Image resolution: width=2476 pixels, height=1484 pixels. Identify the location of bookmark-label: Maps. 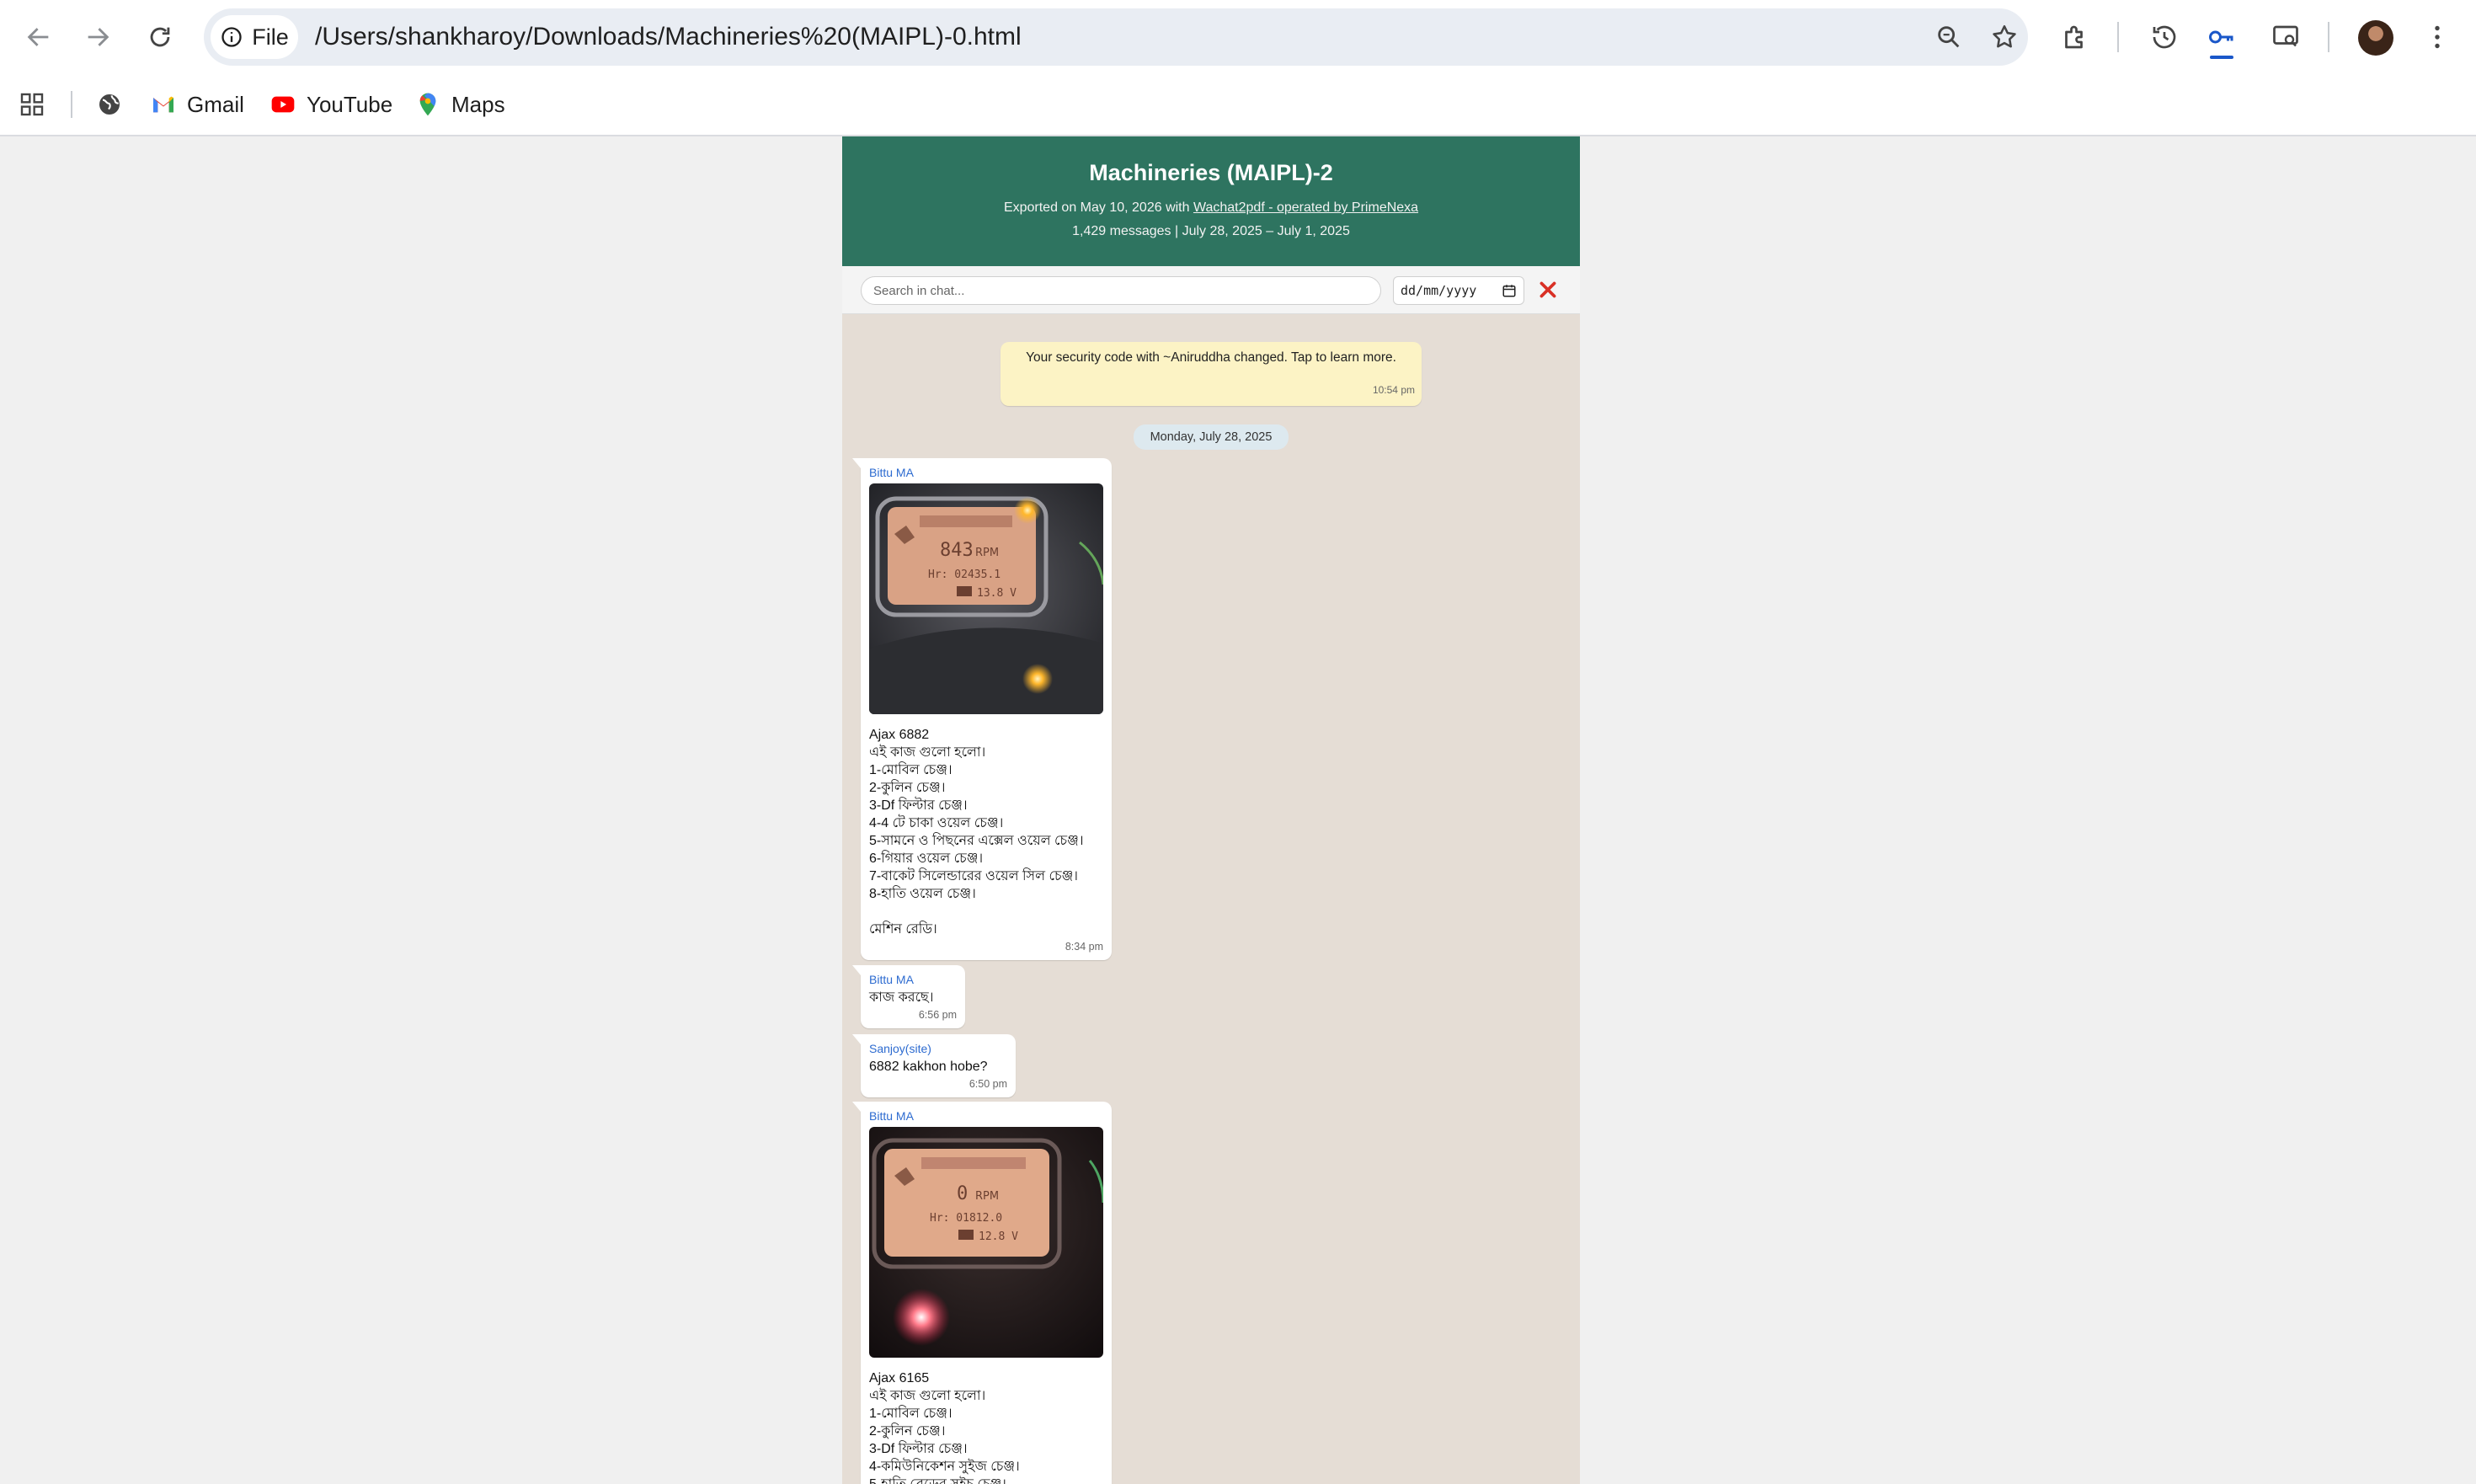
(478, 104).